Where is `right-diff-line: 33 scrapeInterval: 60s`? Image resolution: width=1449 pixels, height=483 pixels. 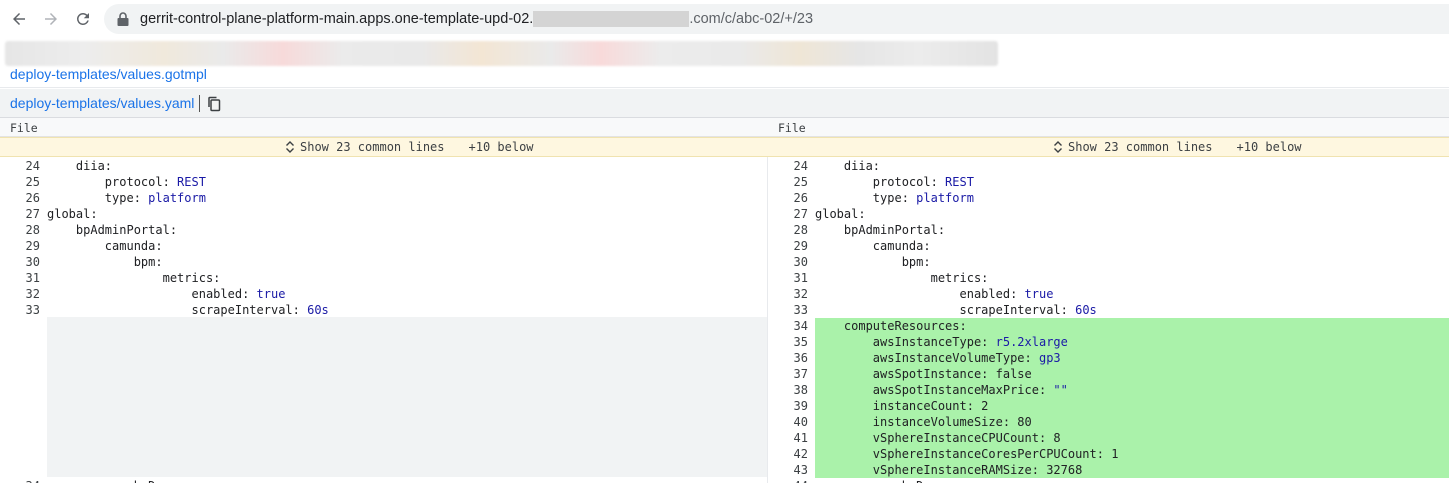 right-diff-line: 33 scrapeInterval: 60s is located at coordinates (1108, 310).